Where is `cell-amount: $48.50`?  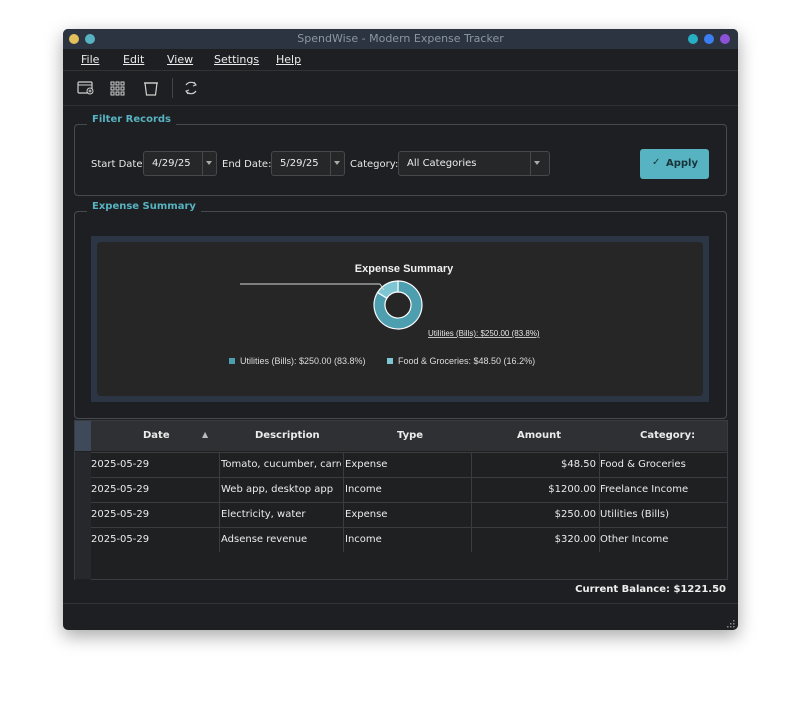 cell-amount: $48.50 is located at coordinates (534, 465).